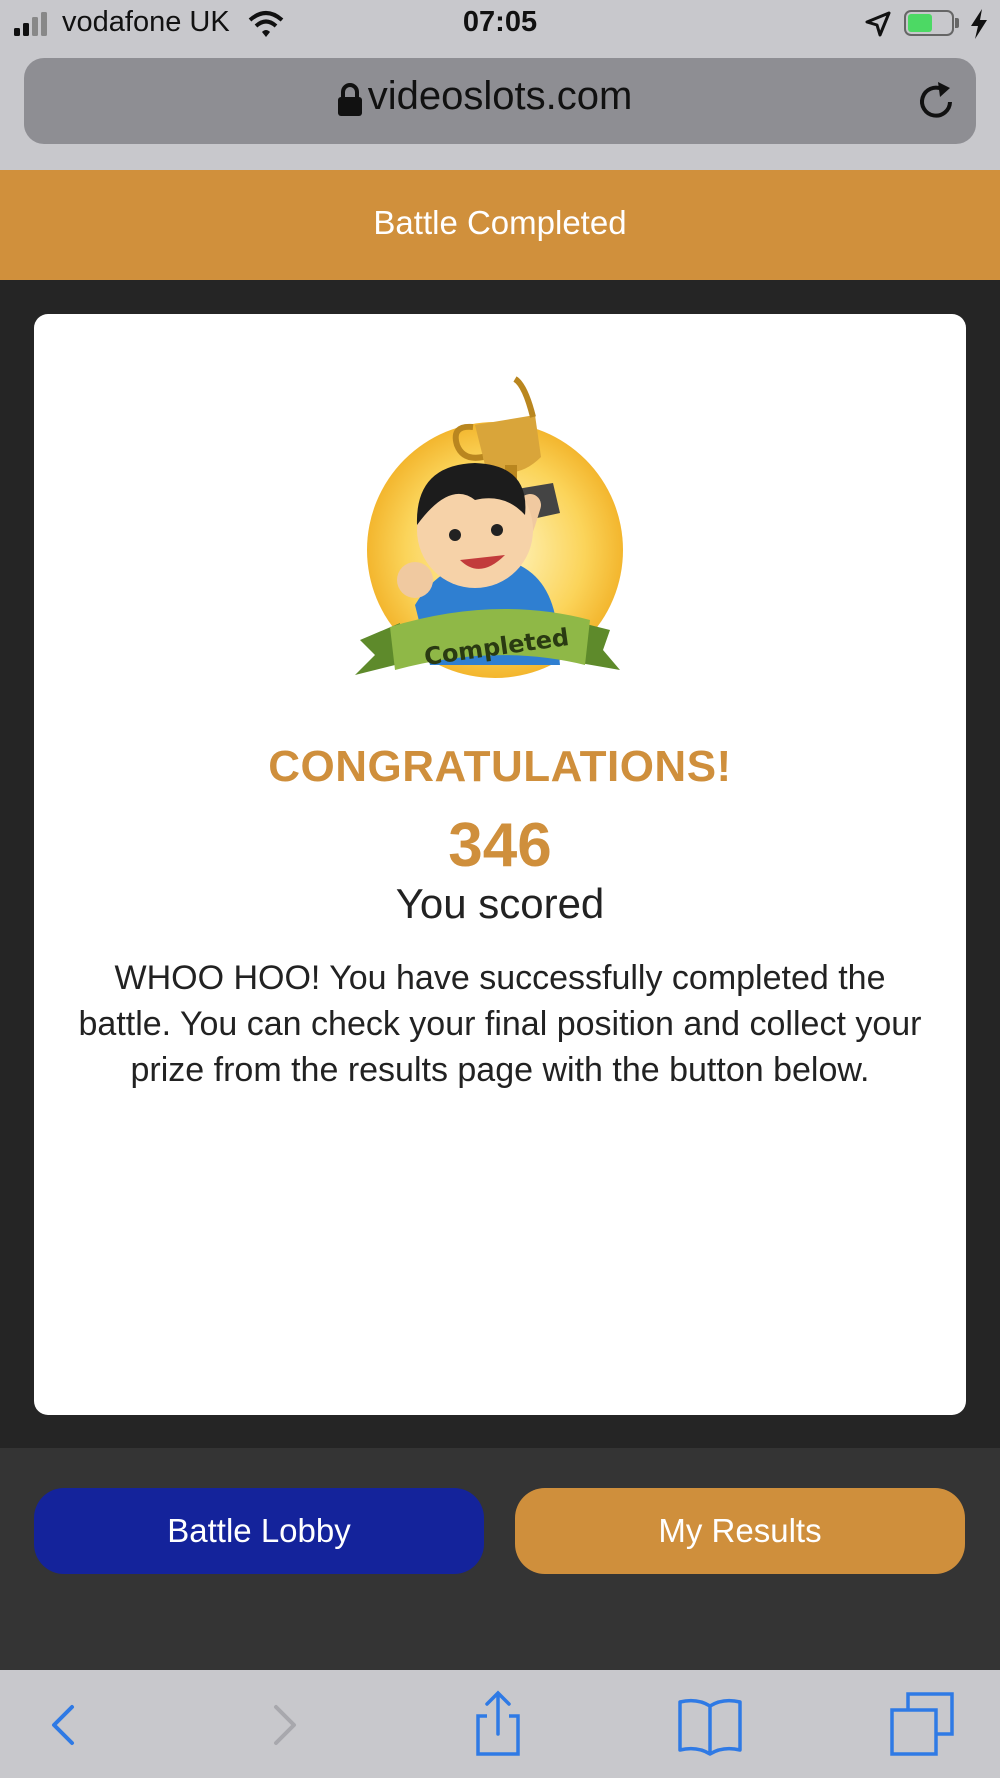  What do you see at coordinates (500, 22) in the screenshot?
I see `clock: 07:05` at bounding box center [500, 22].